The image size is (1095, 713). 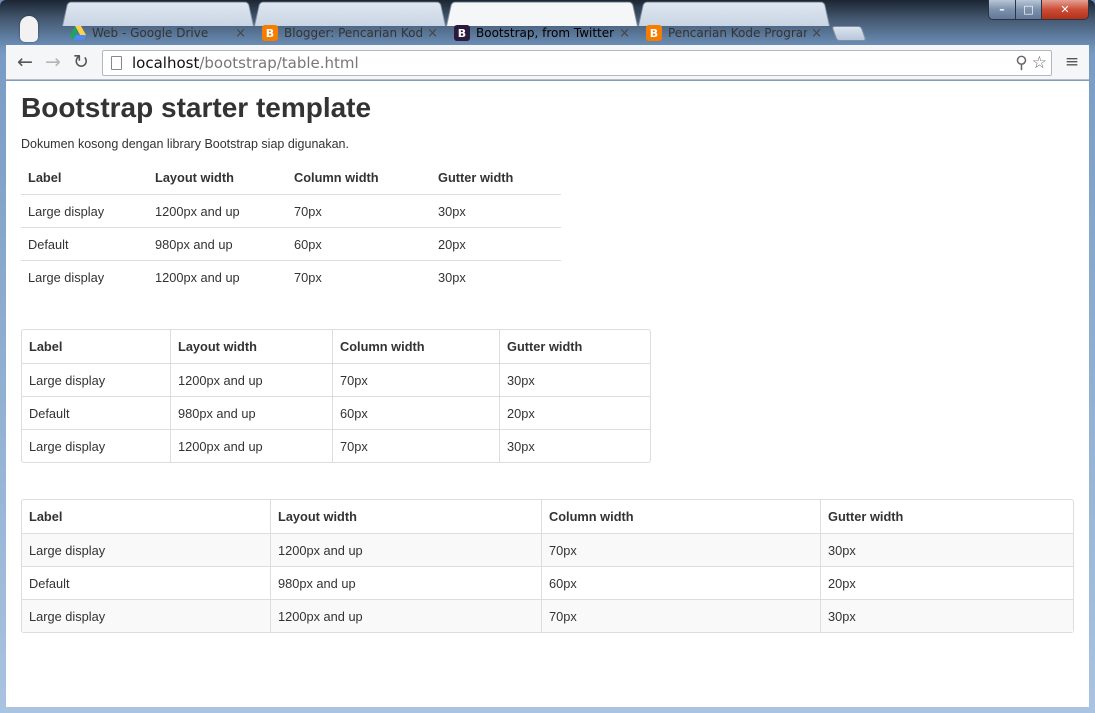 I want to click on omnibox-icons: ⚲ ☆, so click(x=1031, y=63).